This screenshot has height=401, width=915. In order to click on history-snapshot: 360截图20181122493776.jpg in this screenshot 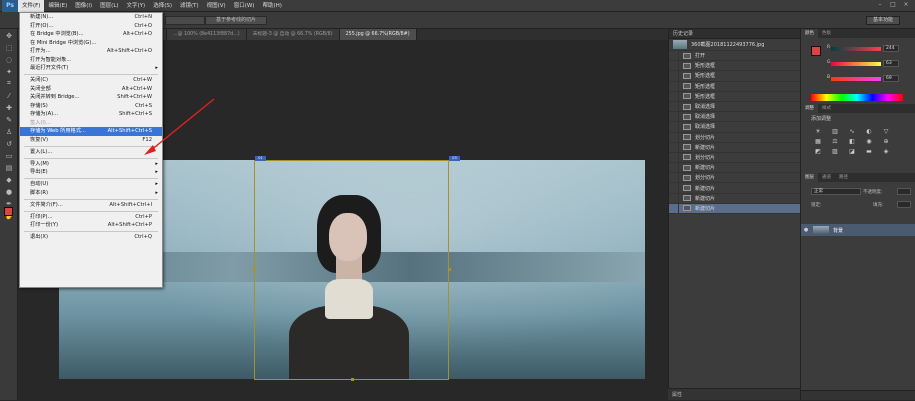, I will do `click(734, 45)`.